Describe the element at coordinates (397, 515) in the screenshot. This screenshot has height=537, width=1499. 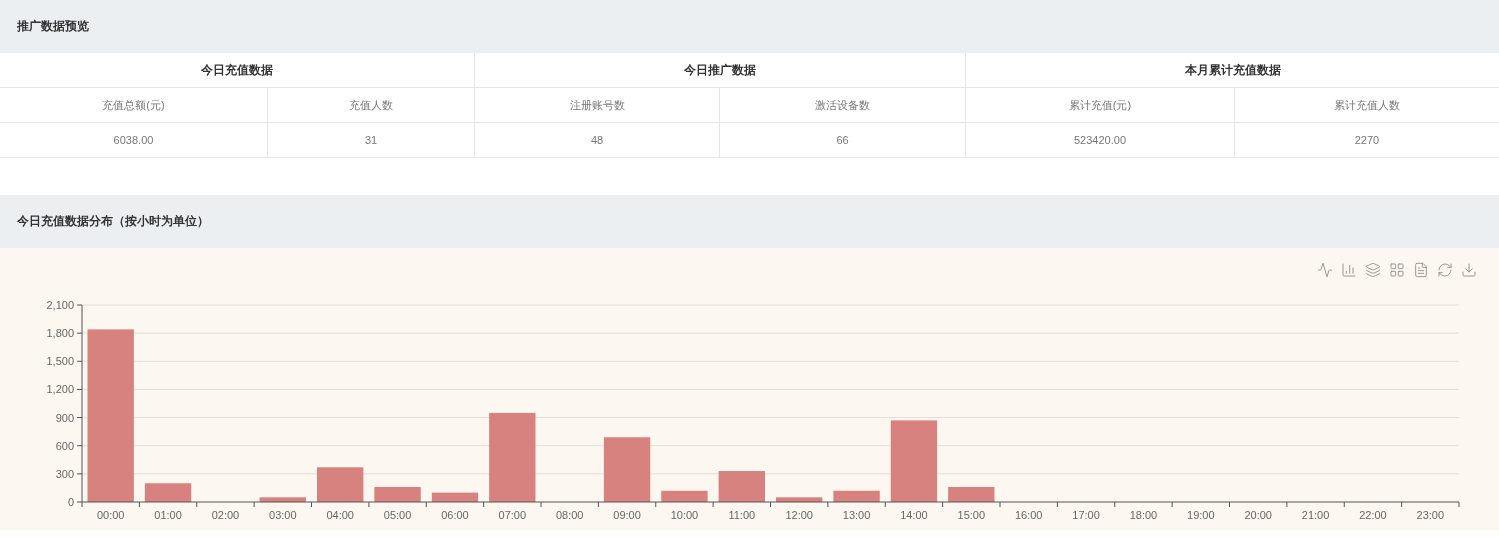
I see `axis-label: 05:00` at that location.